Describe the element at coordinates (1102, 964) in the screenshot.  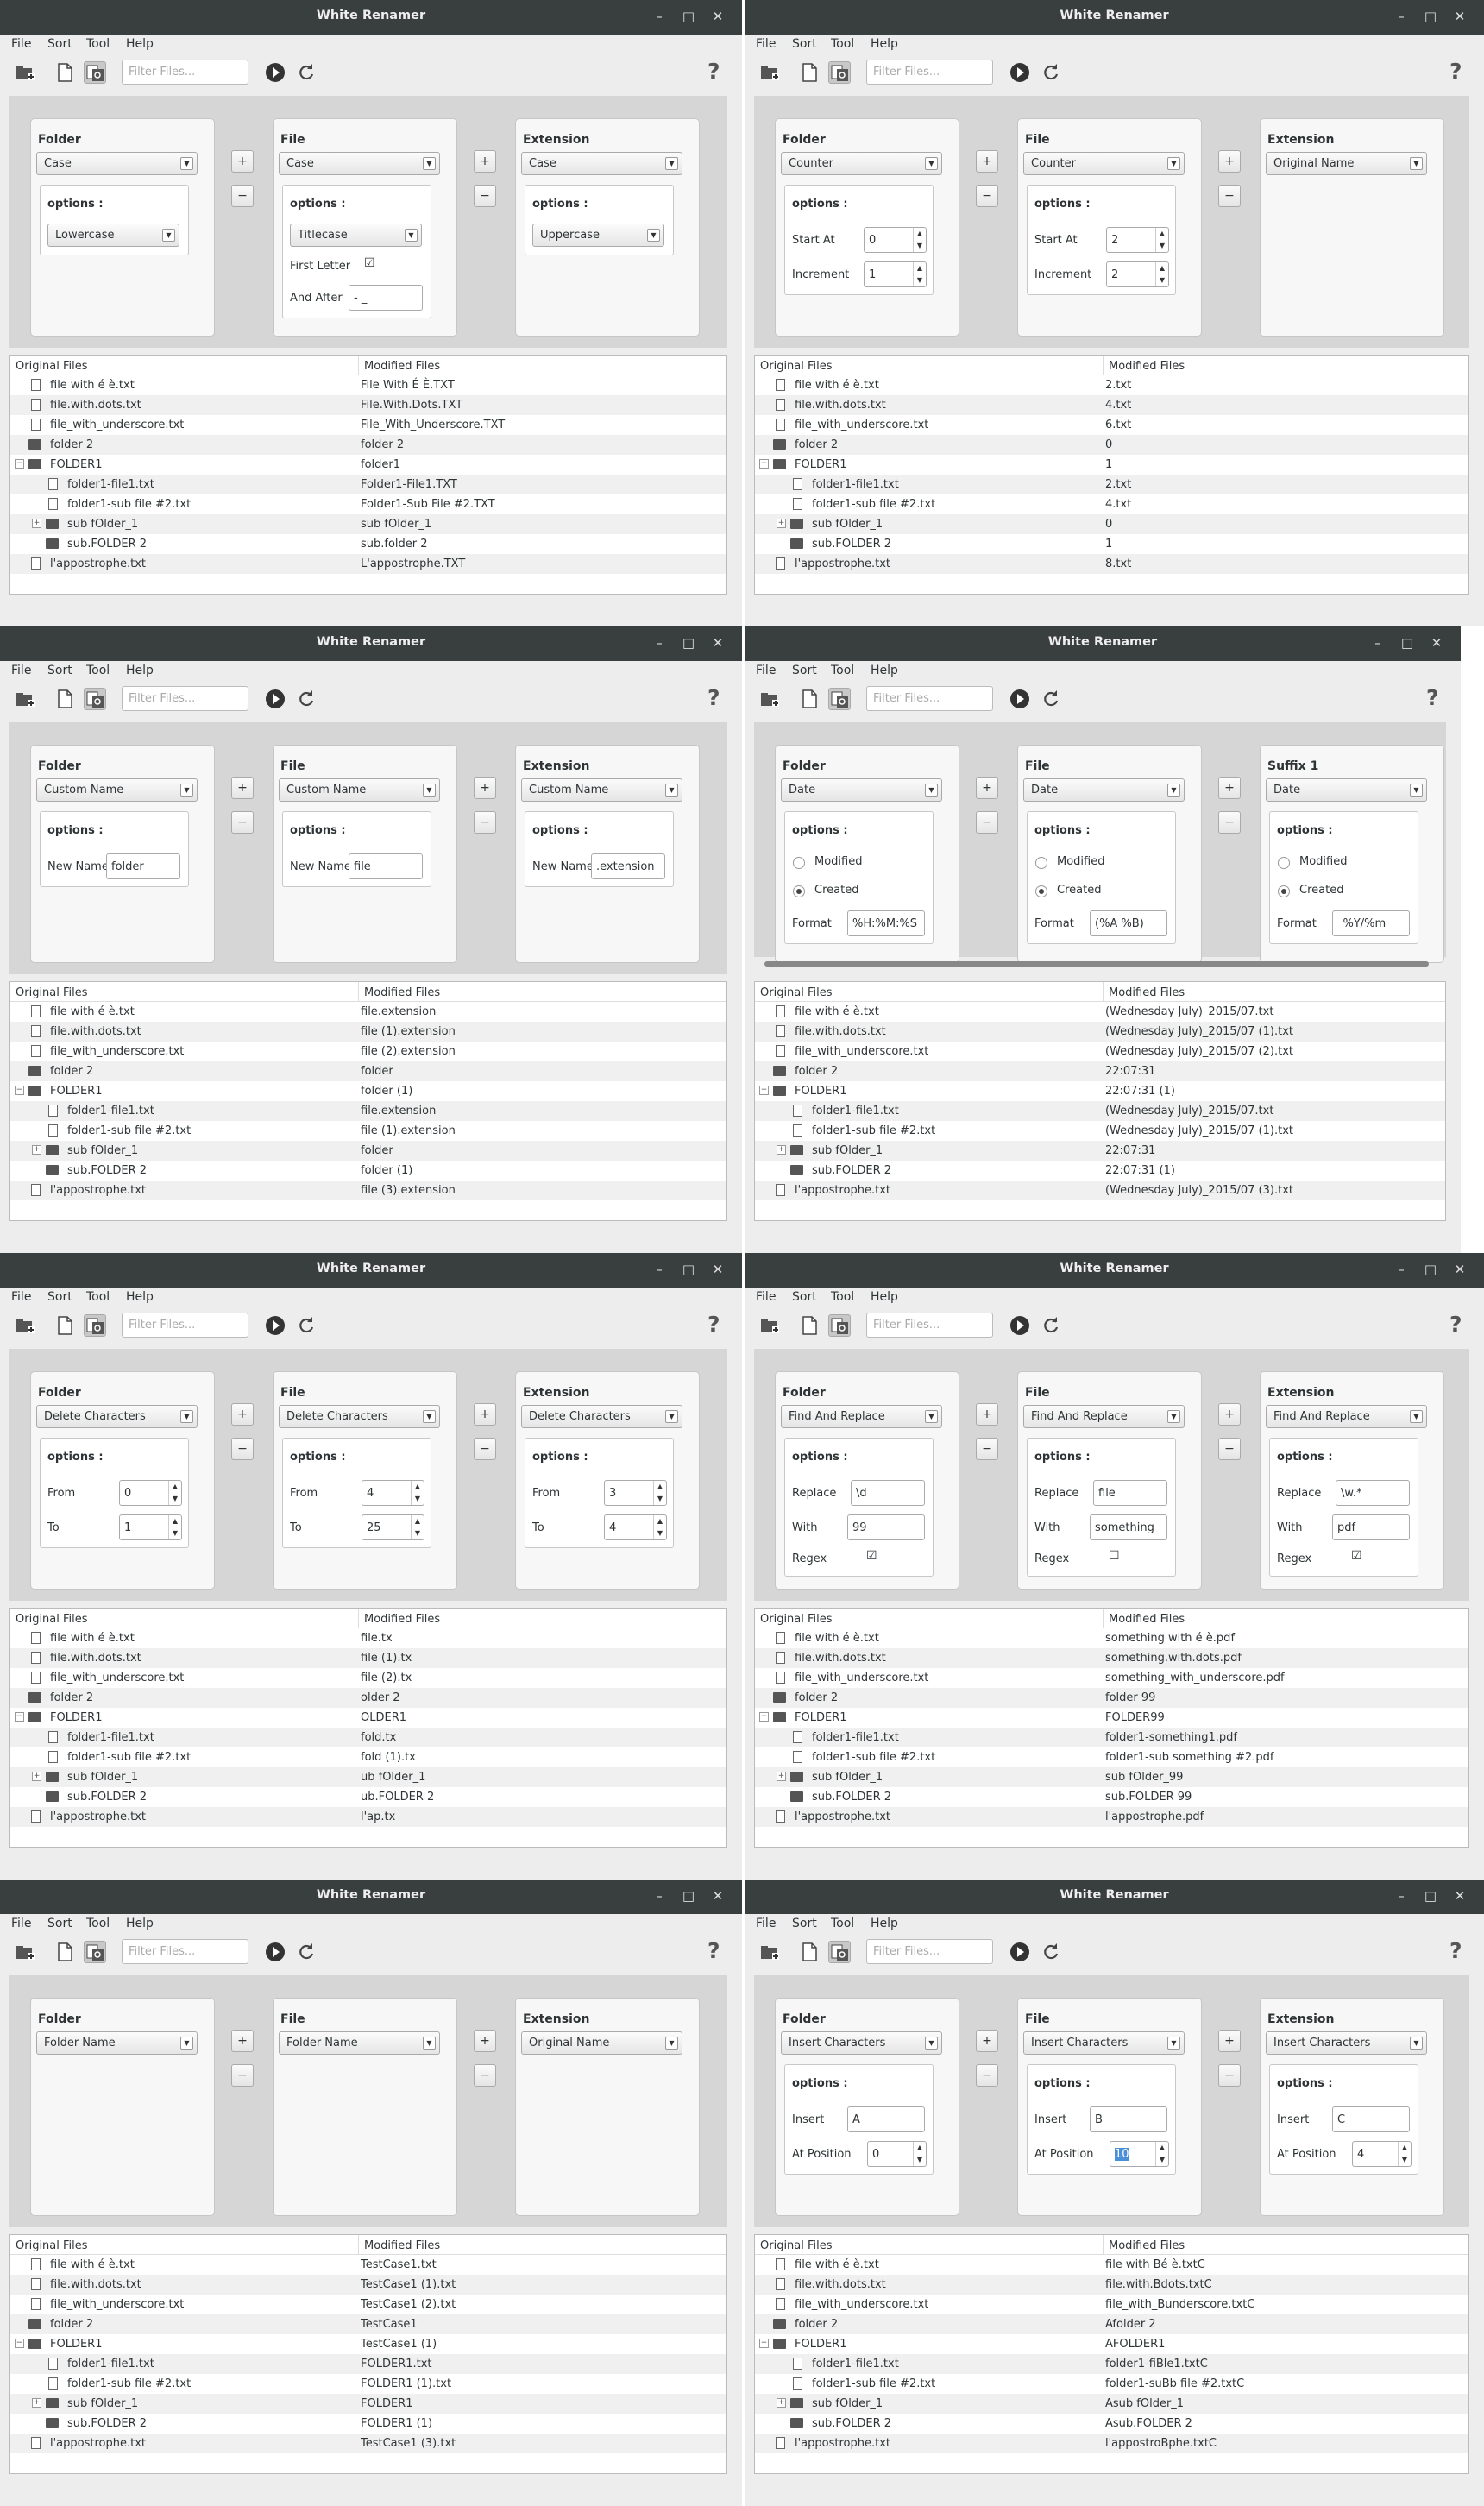
I see `horizontal-scrollbar` at that location.